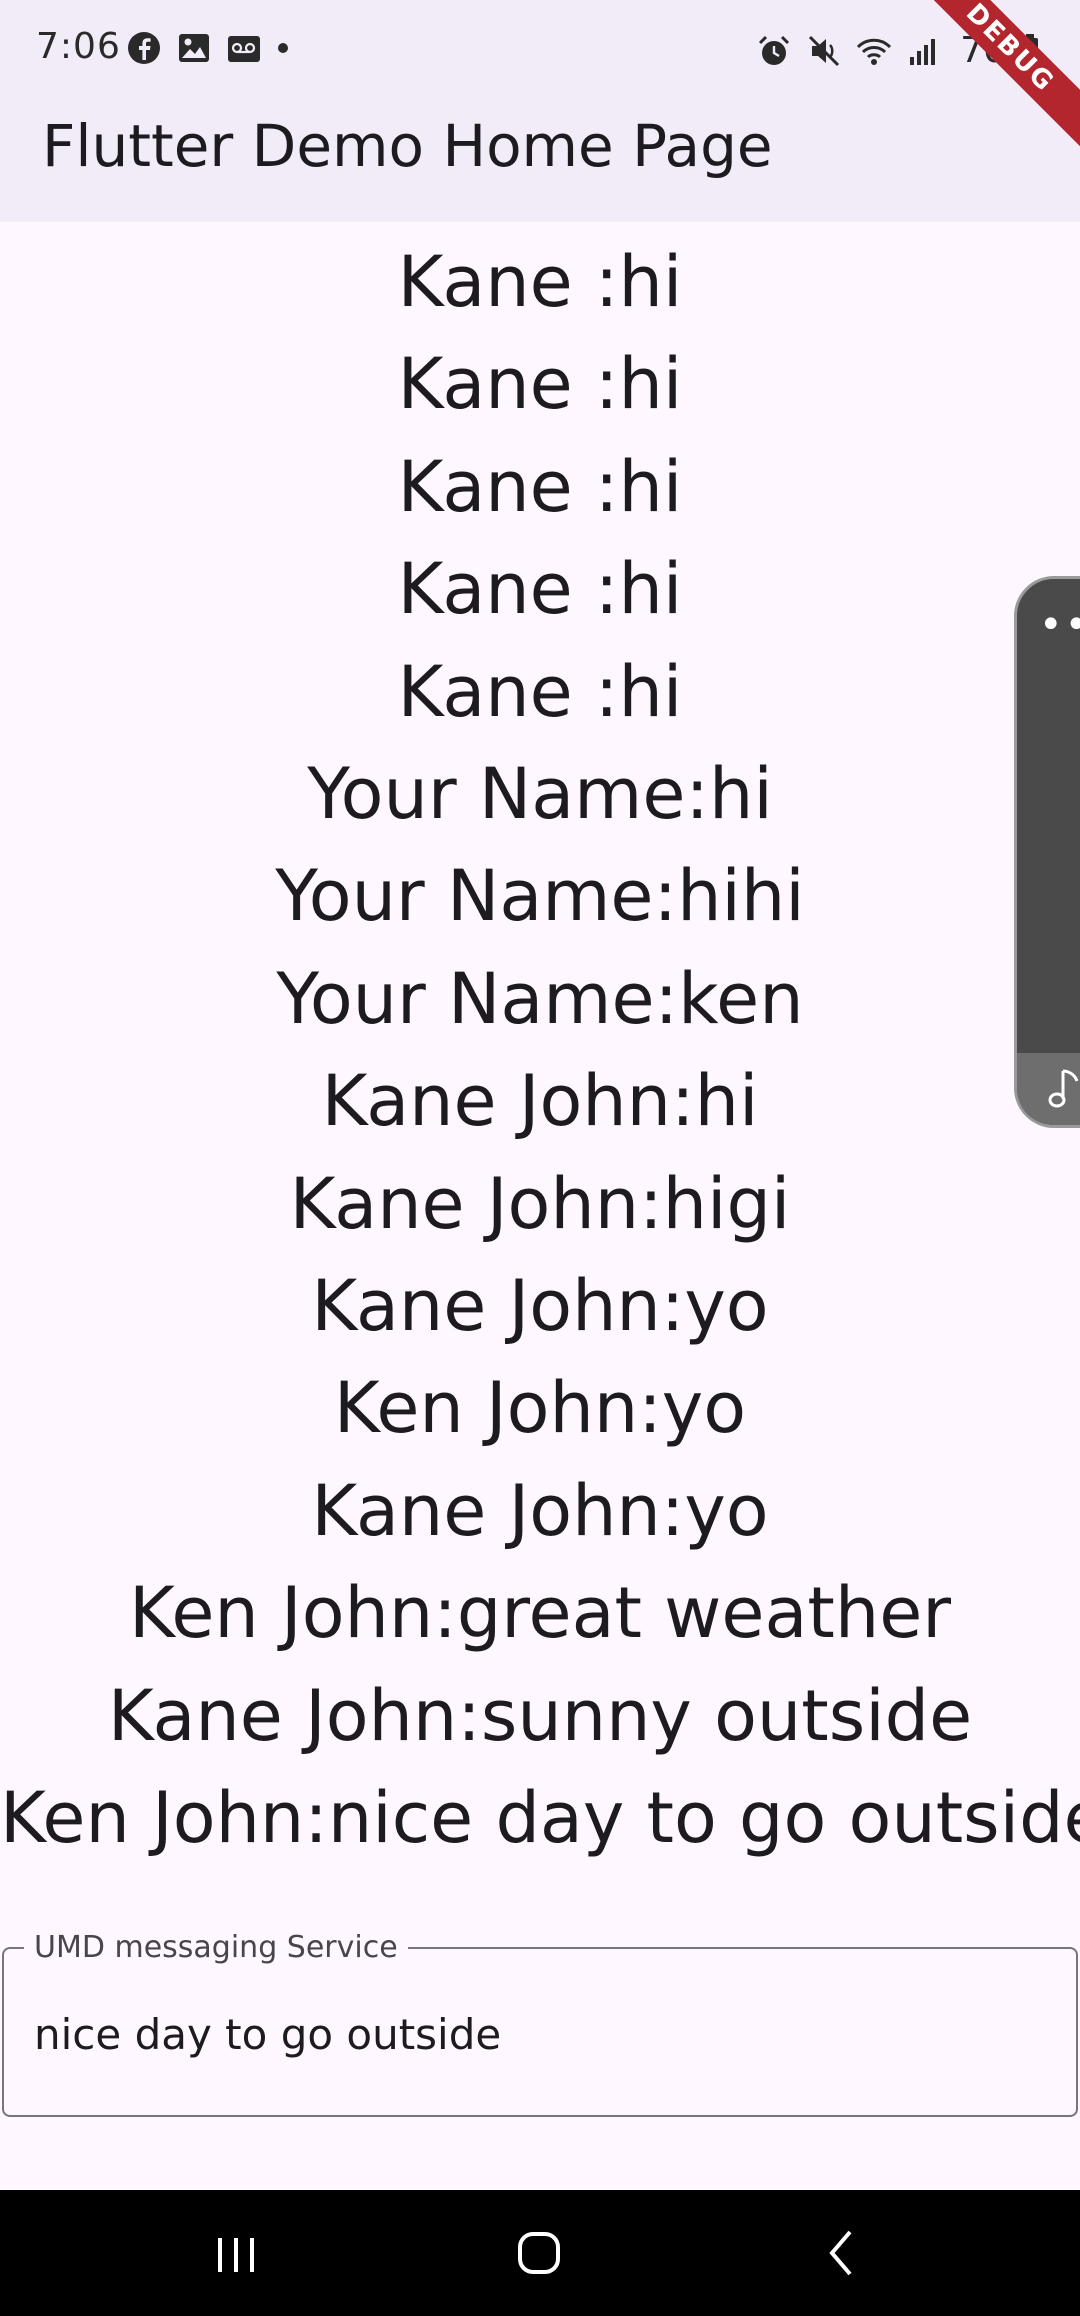 The image size is (1080, 2316). Describe the element at coordinates (540, 1818) in the screenshot. I see `message-item: Ken John:nice day to go outside` at that location.